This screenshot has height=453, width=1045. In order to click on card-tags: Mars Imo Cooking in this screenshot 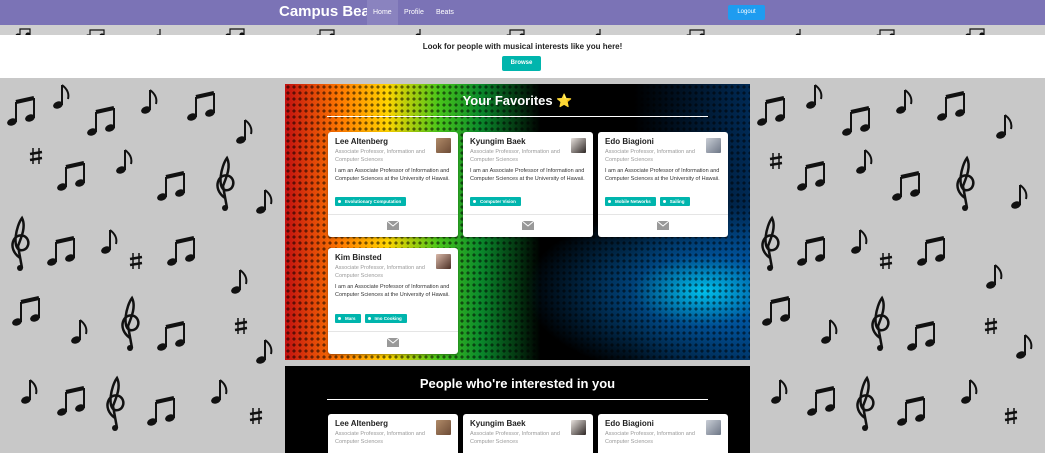, I will do `click(371, 318)`.